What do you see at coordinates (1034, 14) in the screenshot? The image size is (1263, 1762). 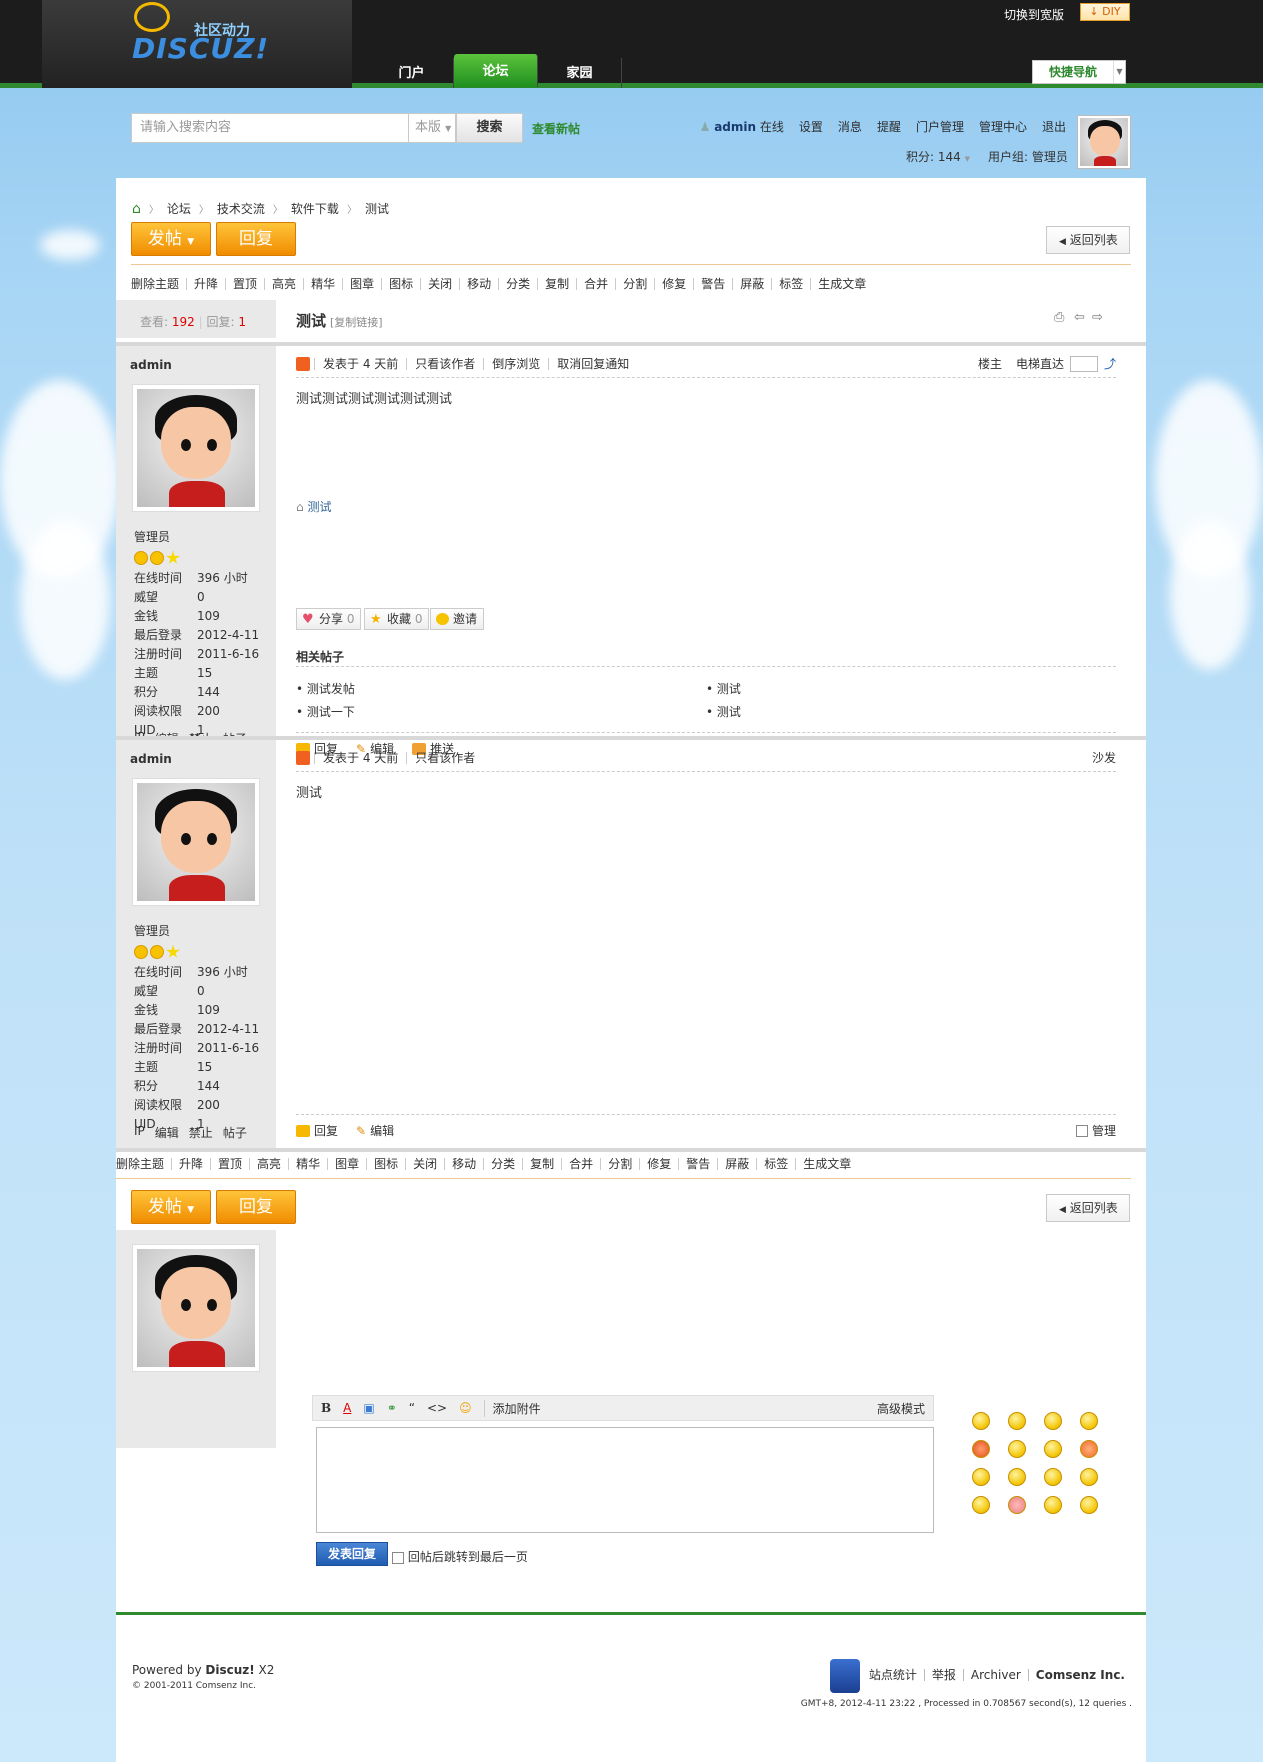 I see `switch-wide-link: 切换到宽版` at bounding box center [1034, 14].